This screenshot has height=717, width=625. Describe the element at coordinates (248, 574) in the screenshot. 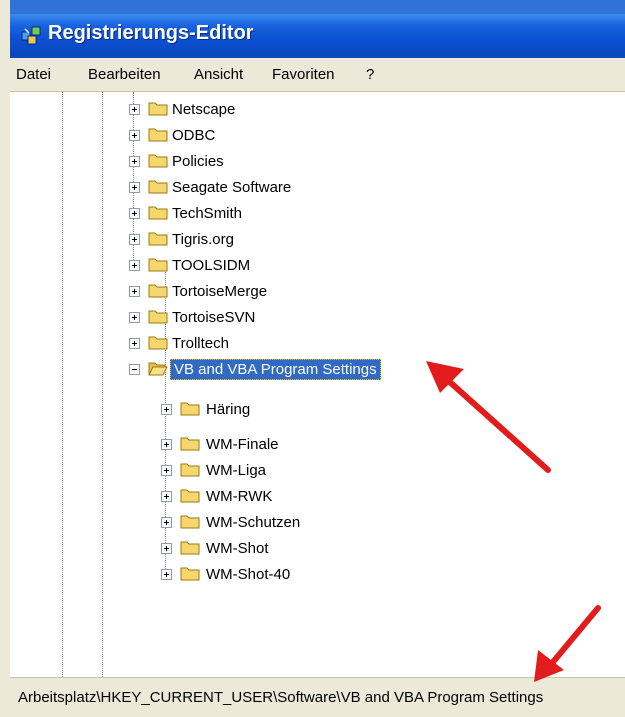

I see `tree-node-label: WM-Shot-40` at that location.